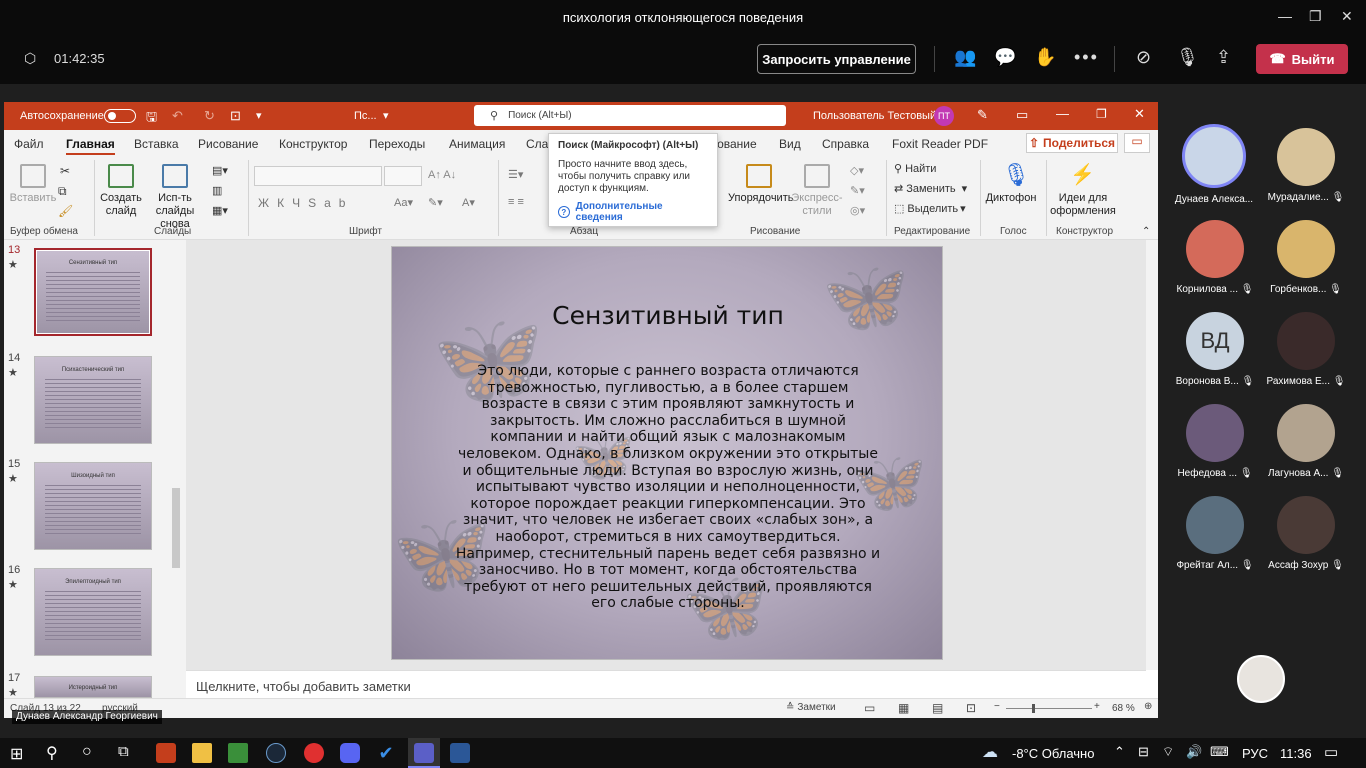 Image resolution: width=1366 pixels, height=768 pixels. I want to click on participant-tile: Ассаф Зохур 🎙, so click(1306, 533).